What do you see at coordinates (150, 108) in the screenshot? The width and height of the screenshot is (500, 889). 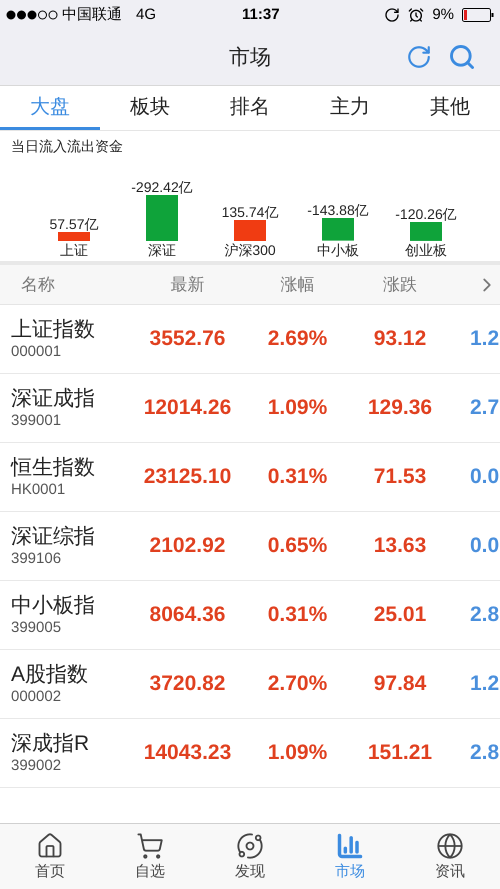 I see `tab: 板块` at bounding box center [150, 108].